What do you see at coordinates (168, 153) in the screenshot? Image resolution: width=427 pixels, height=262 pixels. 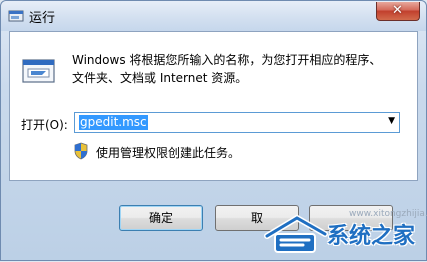 I see `admin-privilege-note: 使用管理权限创建此任务。` at bounding box center [168, 153].